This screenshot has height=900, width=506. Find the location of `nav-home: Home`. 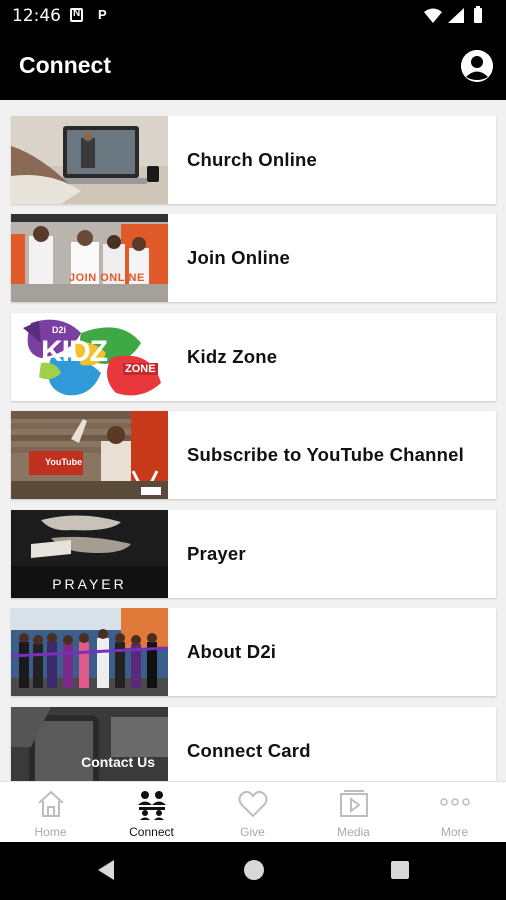

nav-home: Home is located at coordinates (50, 812).